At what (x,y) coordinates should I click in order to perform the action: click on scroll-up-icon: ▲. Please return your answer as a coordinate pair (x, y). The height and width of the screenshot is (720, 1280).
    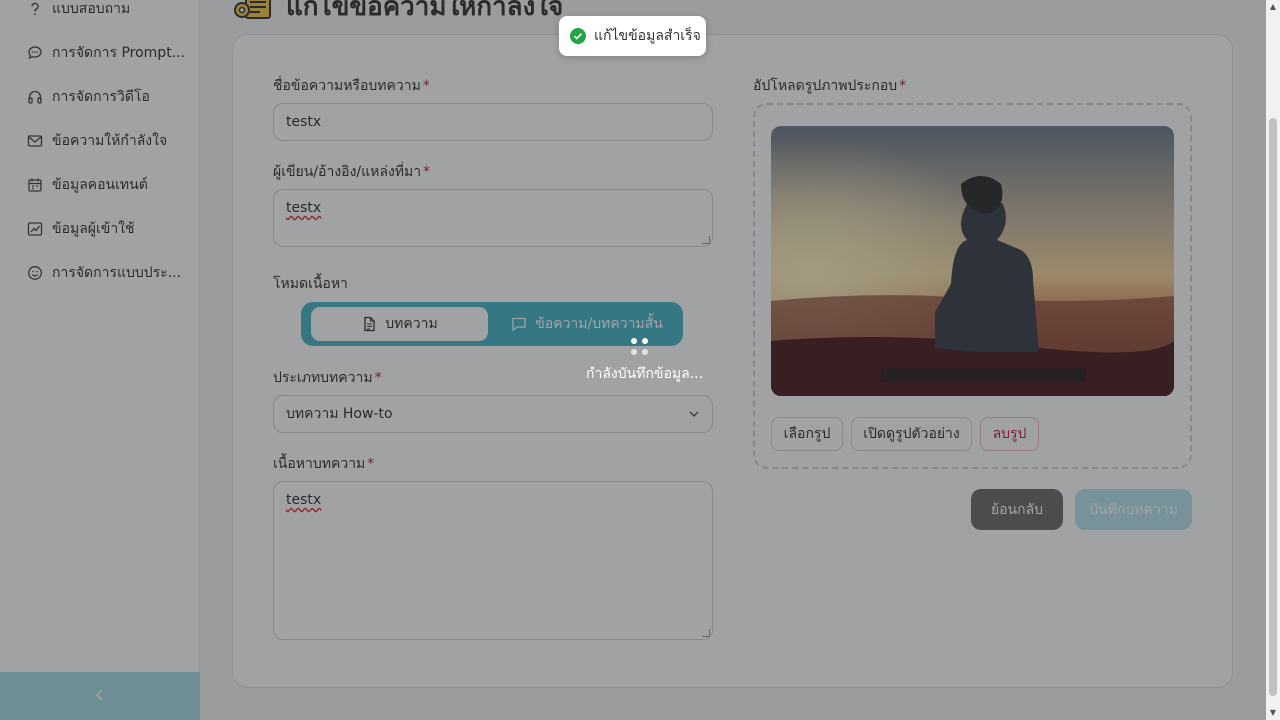
    Looking at the image, I should click on (1273, 7).